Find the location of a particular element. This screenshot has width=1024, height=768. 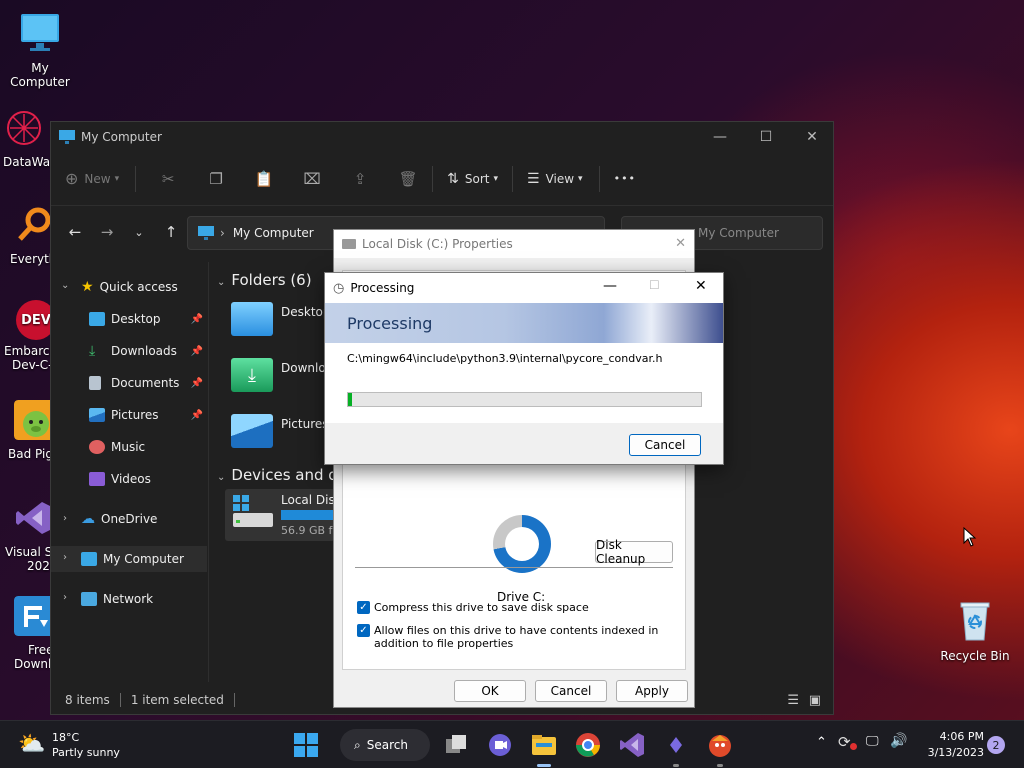

devices-section-header: ⌄ Devices and dri is located at coordinates (282, 475).